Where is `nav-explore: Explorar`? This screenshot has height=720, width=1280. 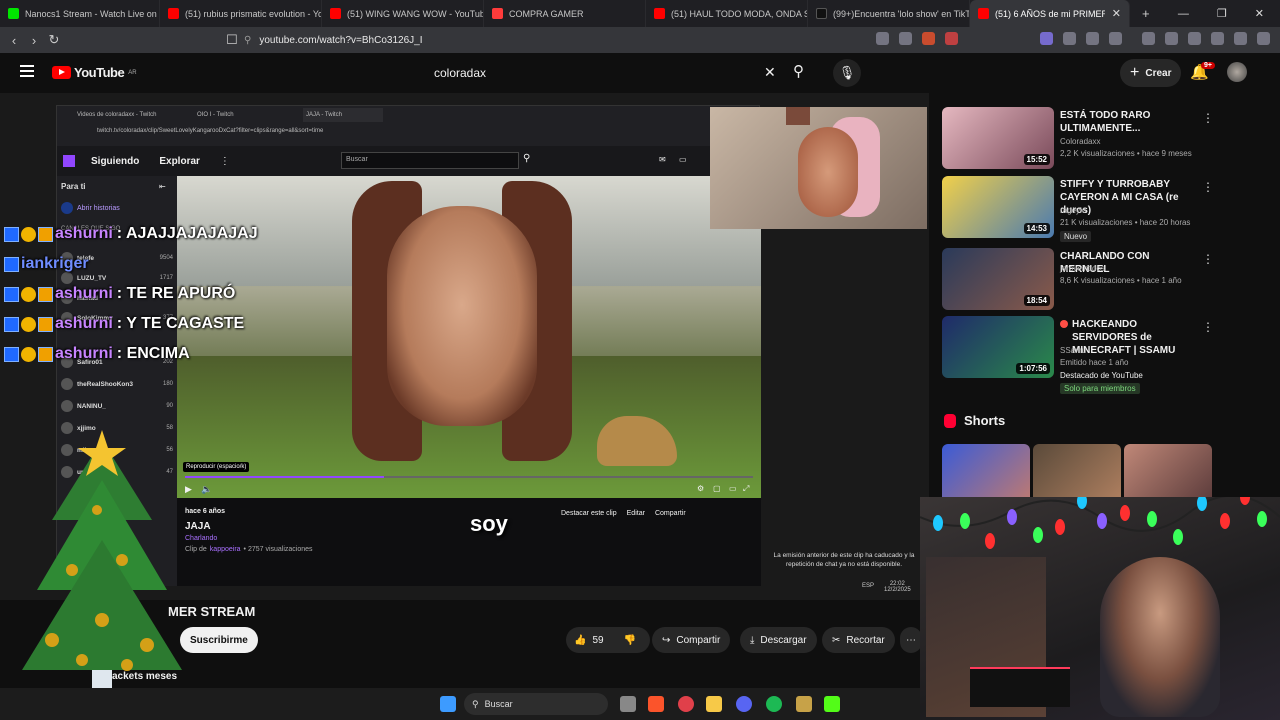 nav-explore: Explorar is located at coordinates (179, 161).